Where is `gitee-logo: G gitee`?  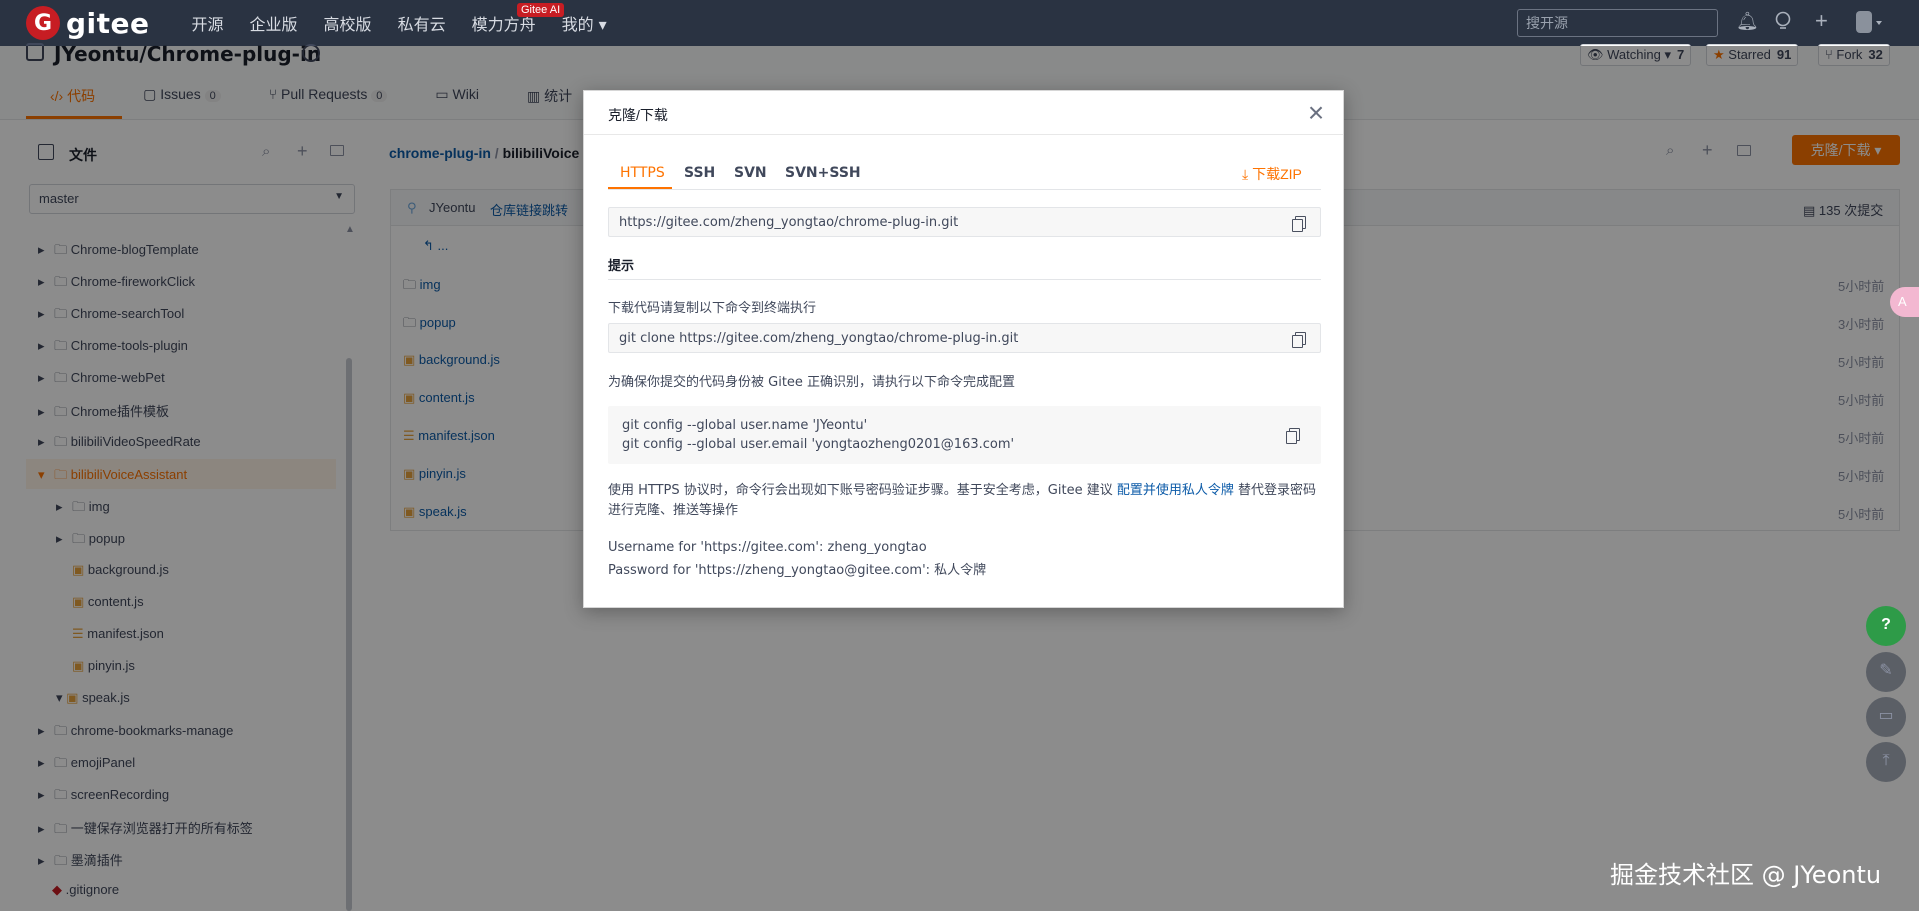 gitee-logo: G gitee is located at coordinates (88, 23).